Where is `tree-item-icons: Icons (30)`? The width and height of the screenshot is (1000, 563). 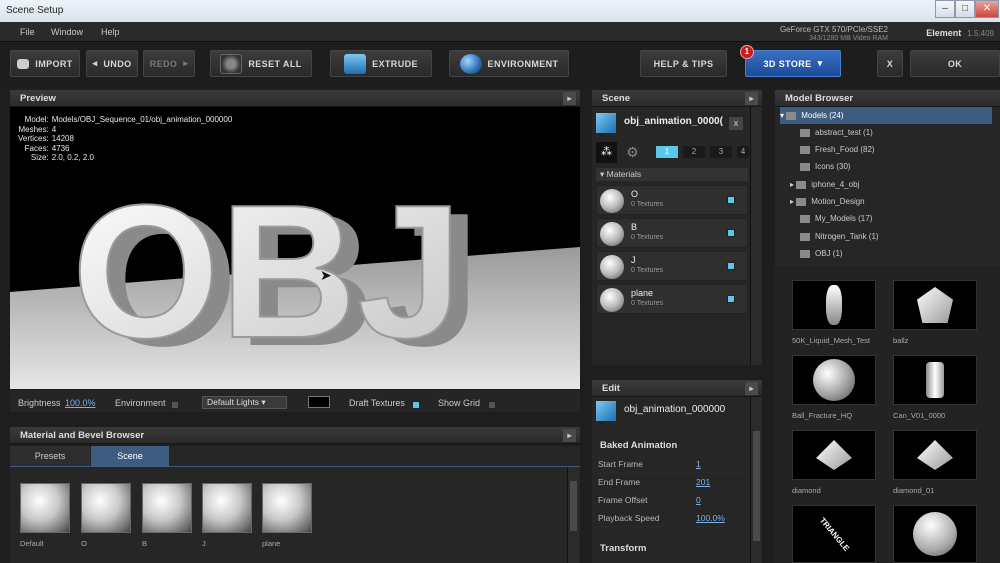
tree-item-icons: Icons (30) is located at coordinates (886, 166).